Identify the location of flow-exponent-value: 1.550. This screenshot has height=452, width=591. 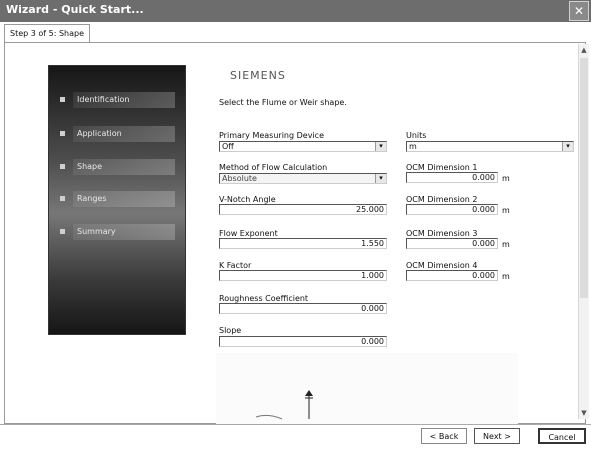
(372, 243).